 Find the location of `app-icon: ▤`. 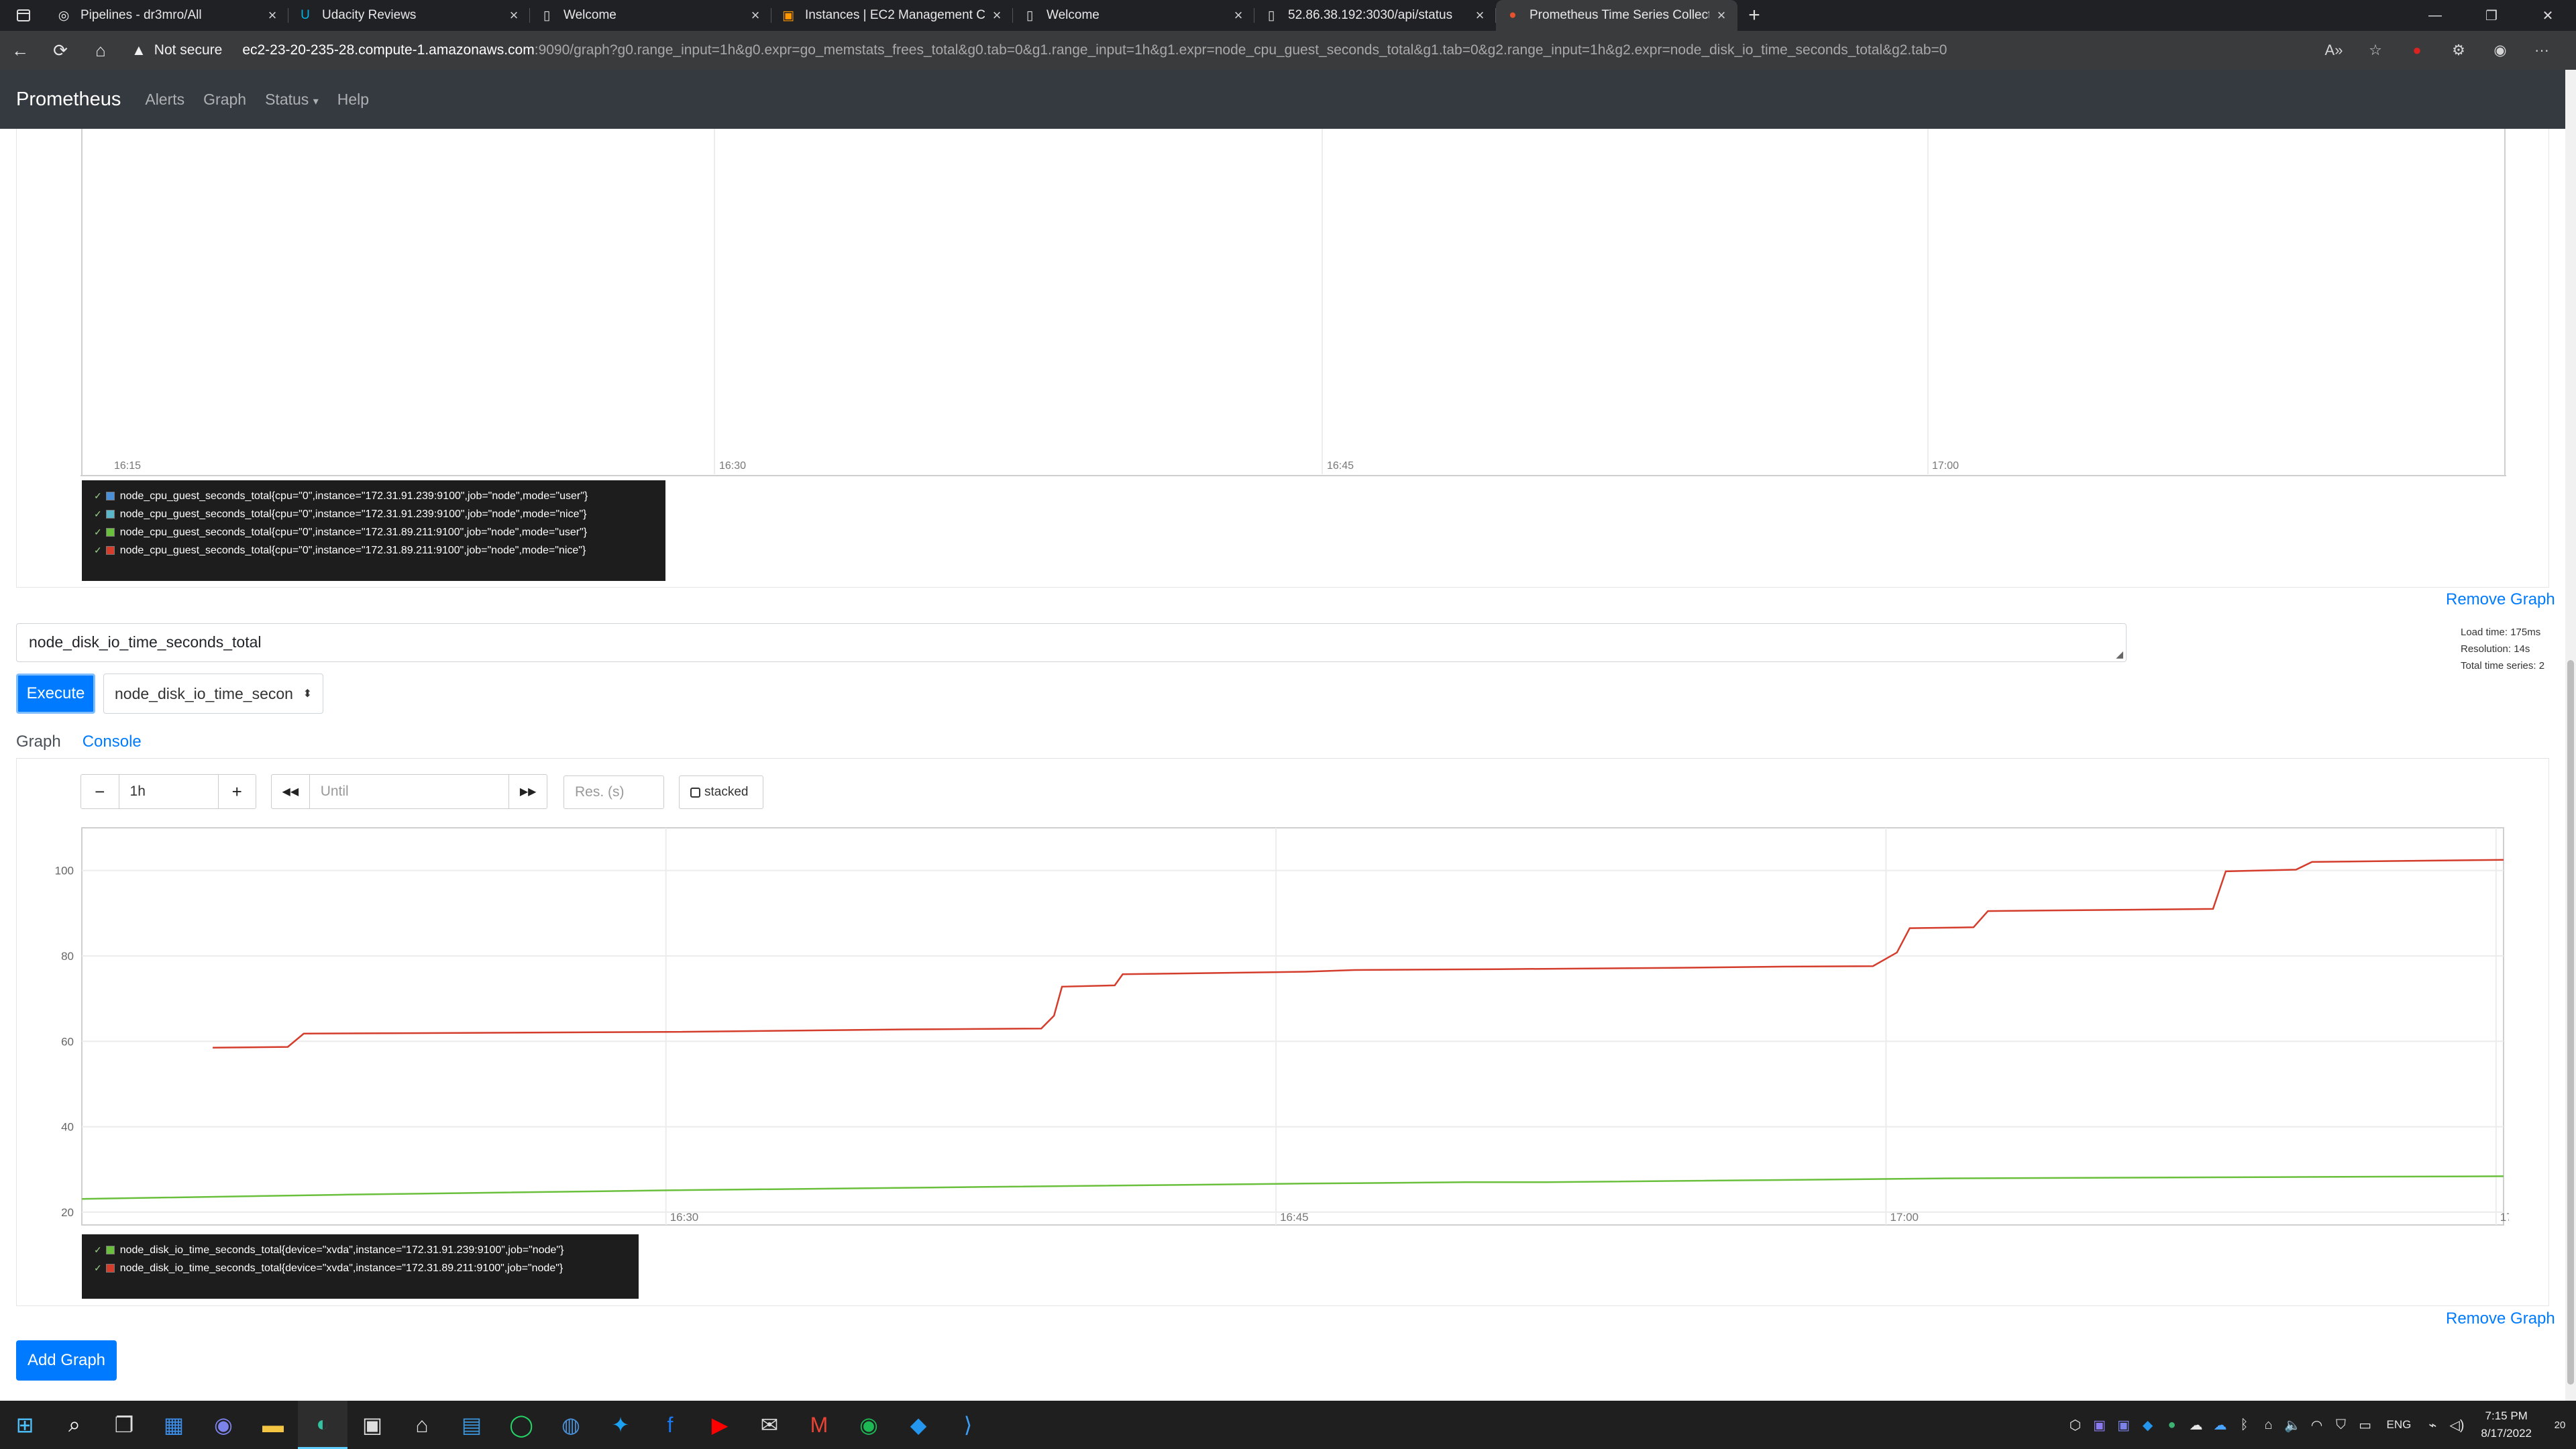

app-icon: ▤ is located at coordinates (471, 1425).